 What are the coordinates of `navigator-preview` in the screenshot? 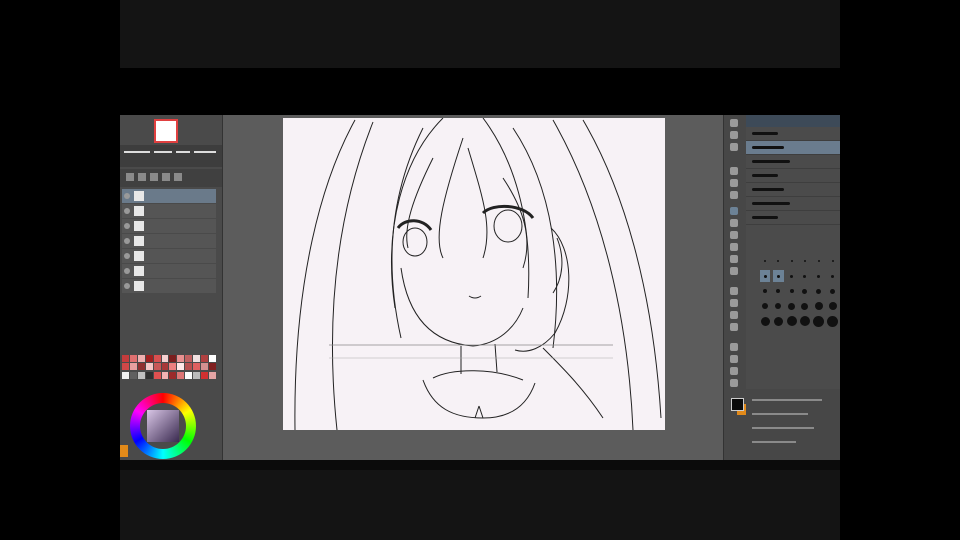 It's located at (166, 131).